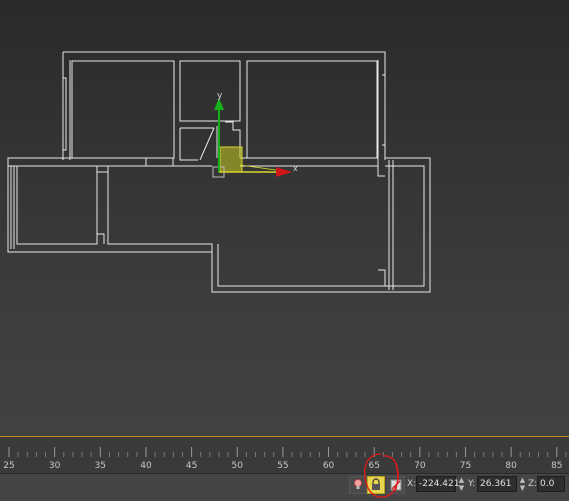  Describe the element at coordinates (381, 475) in the screenshot. I see `annotation-circle` at that location.